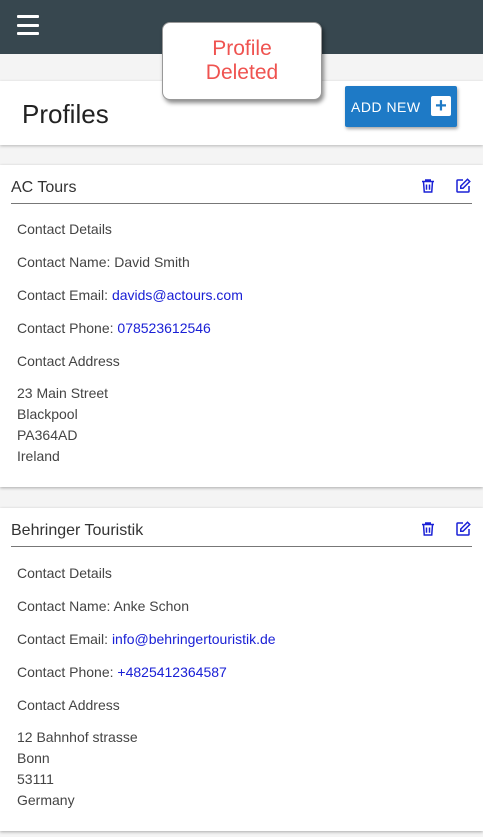 The image size is (483, 837). What do you see at coordinates (241, 533) in the screenshot?
I see `card-header: Behringer Touristik` at bounding box center [241, 533].